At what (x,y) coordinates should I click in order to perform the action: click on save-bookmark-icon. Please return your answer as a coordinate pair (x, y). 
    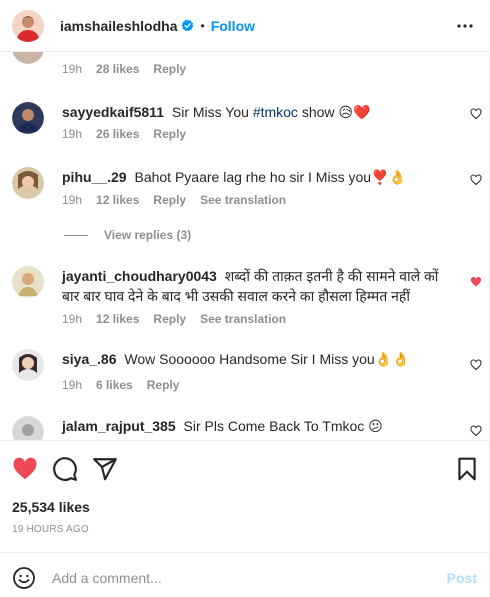
    Looking at the image, I should click on (467, 469).